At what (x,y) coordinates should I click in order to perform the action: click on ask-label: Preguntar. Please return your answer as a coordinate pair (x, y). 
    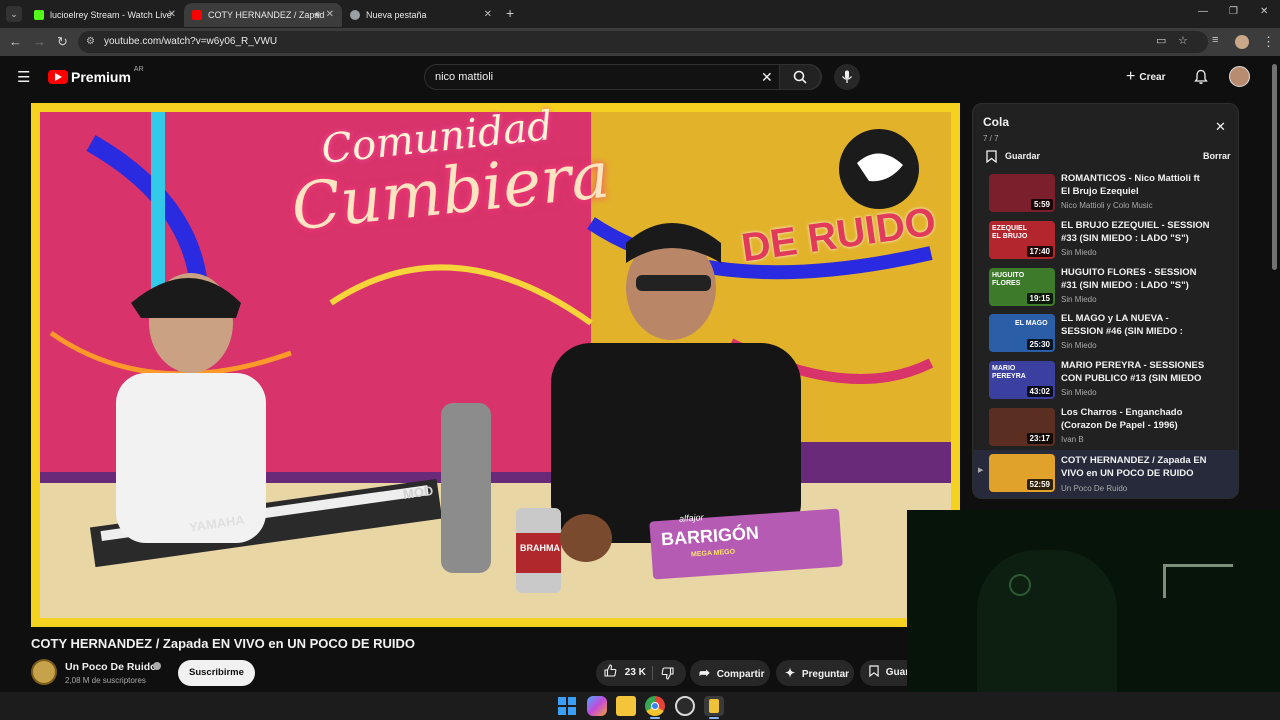
    Looking at the image, I should click on (825, 674).